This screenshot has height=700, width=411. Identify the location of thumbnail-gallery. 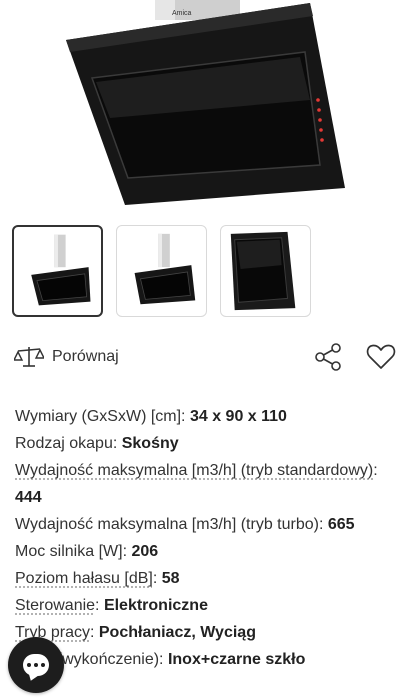
(162, 271).